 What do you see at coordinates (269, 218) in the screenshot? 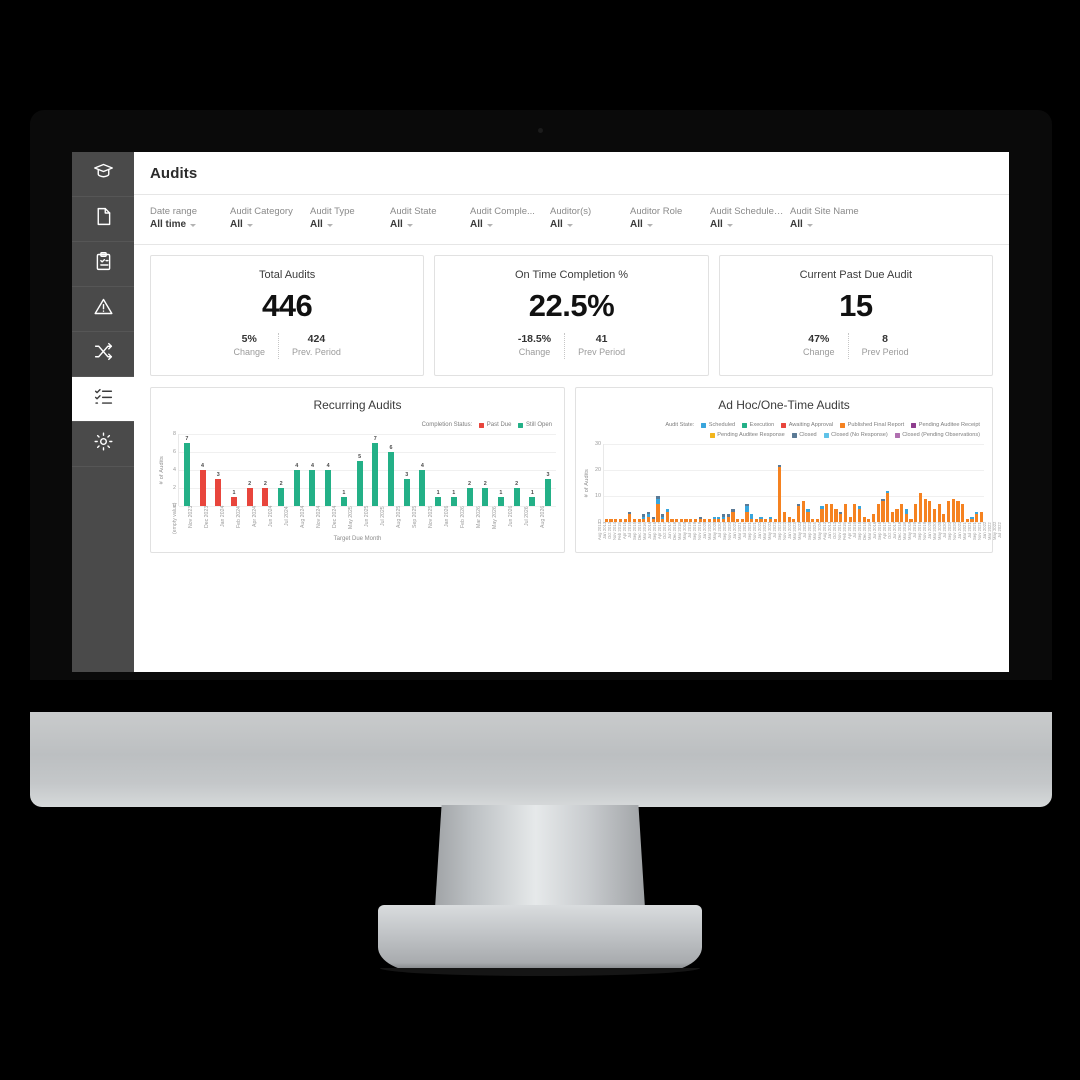
I see `filter-audit-category: Audit Category All` at bounding box center [269, 218].